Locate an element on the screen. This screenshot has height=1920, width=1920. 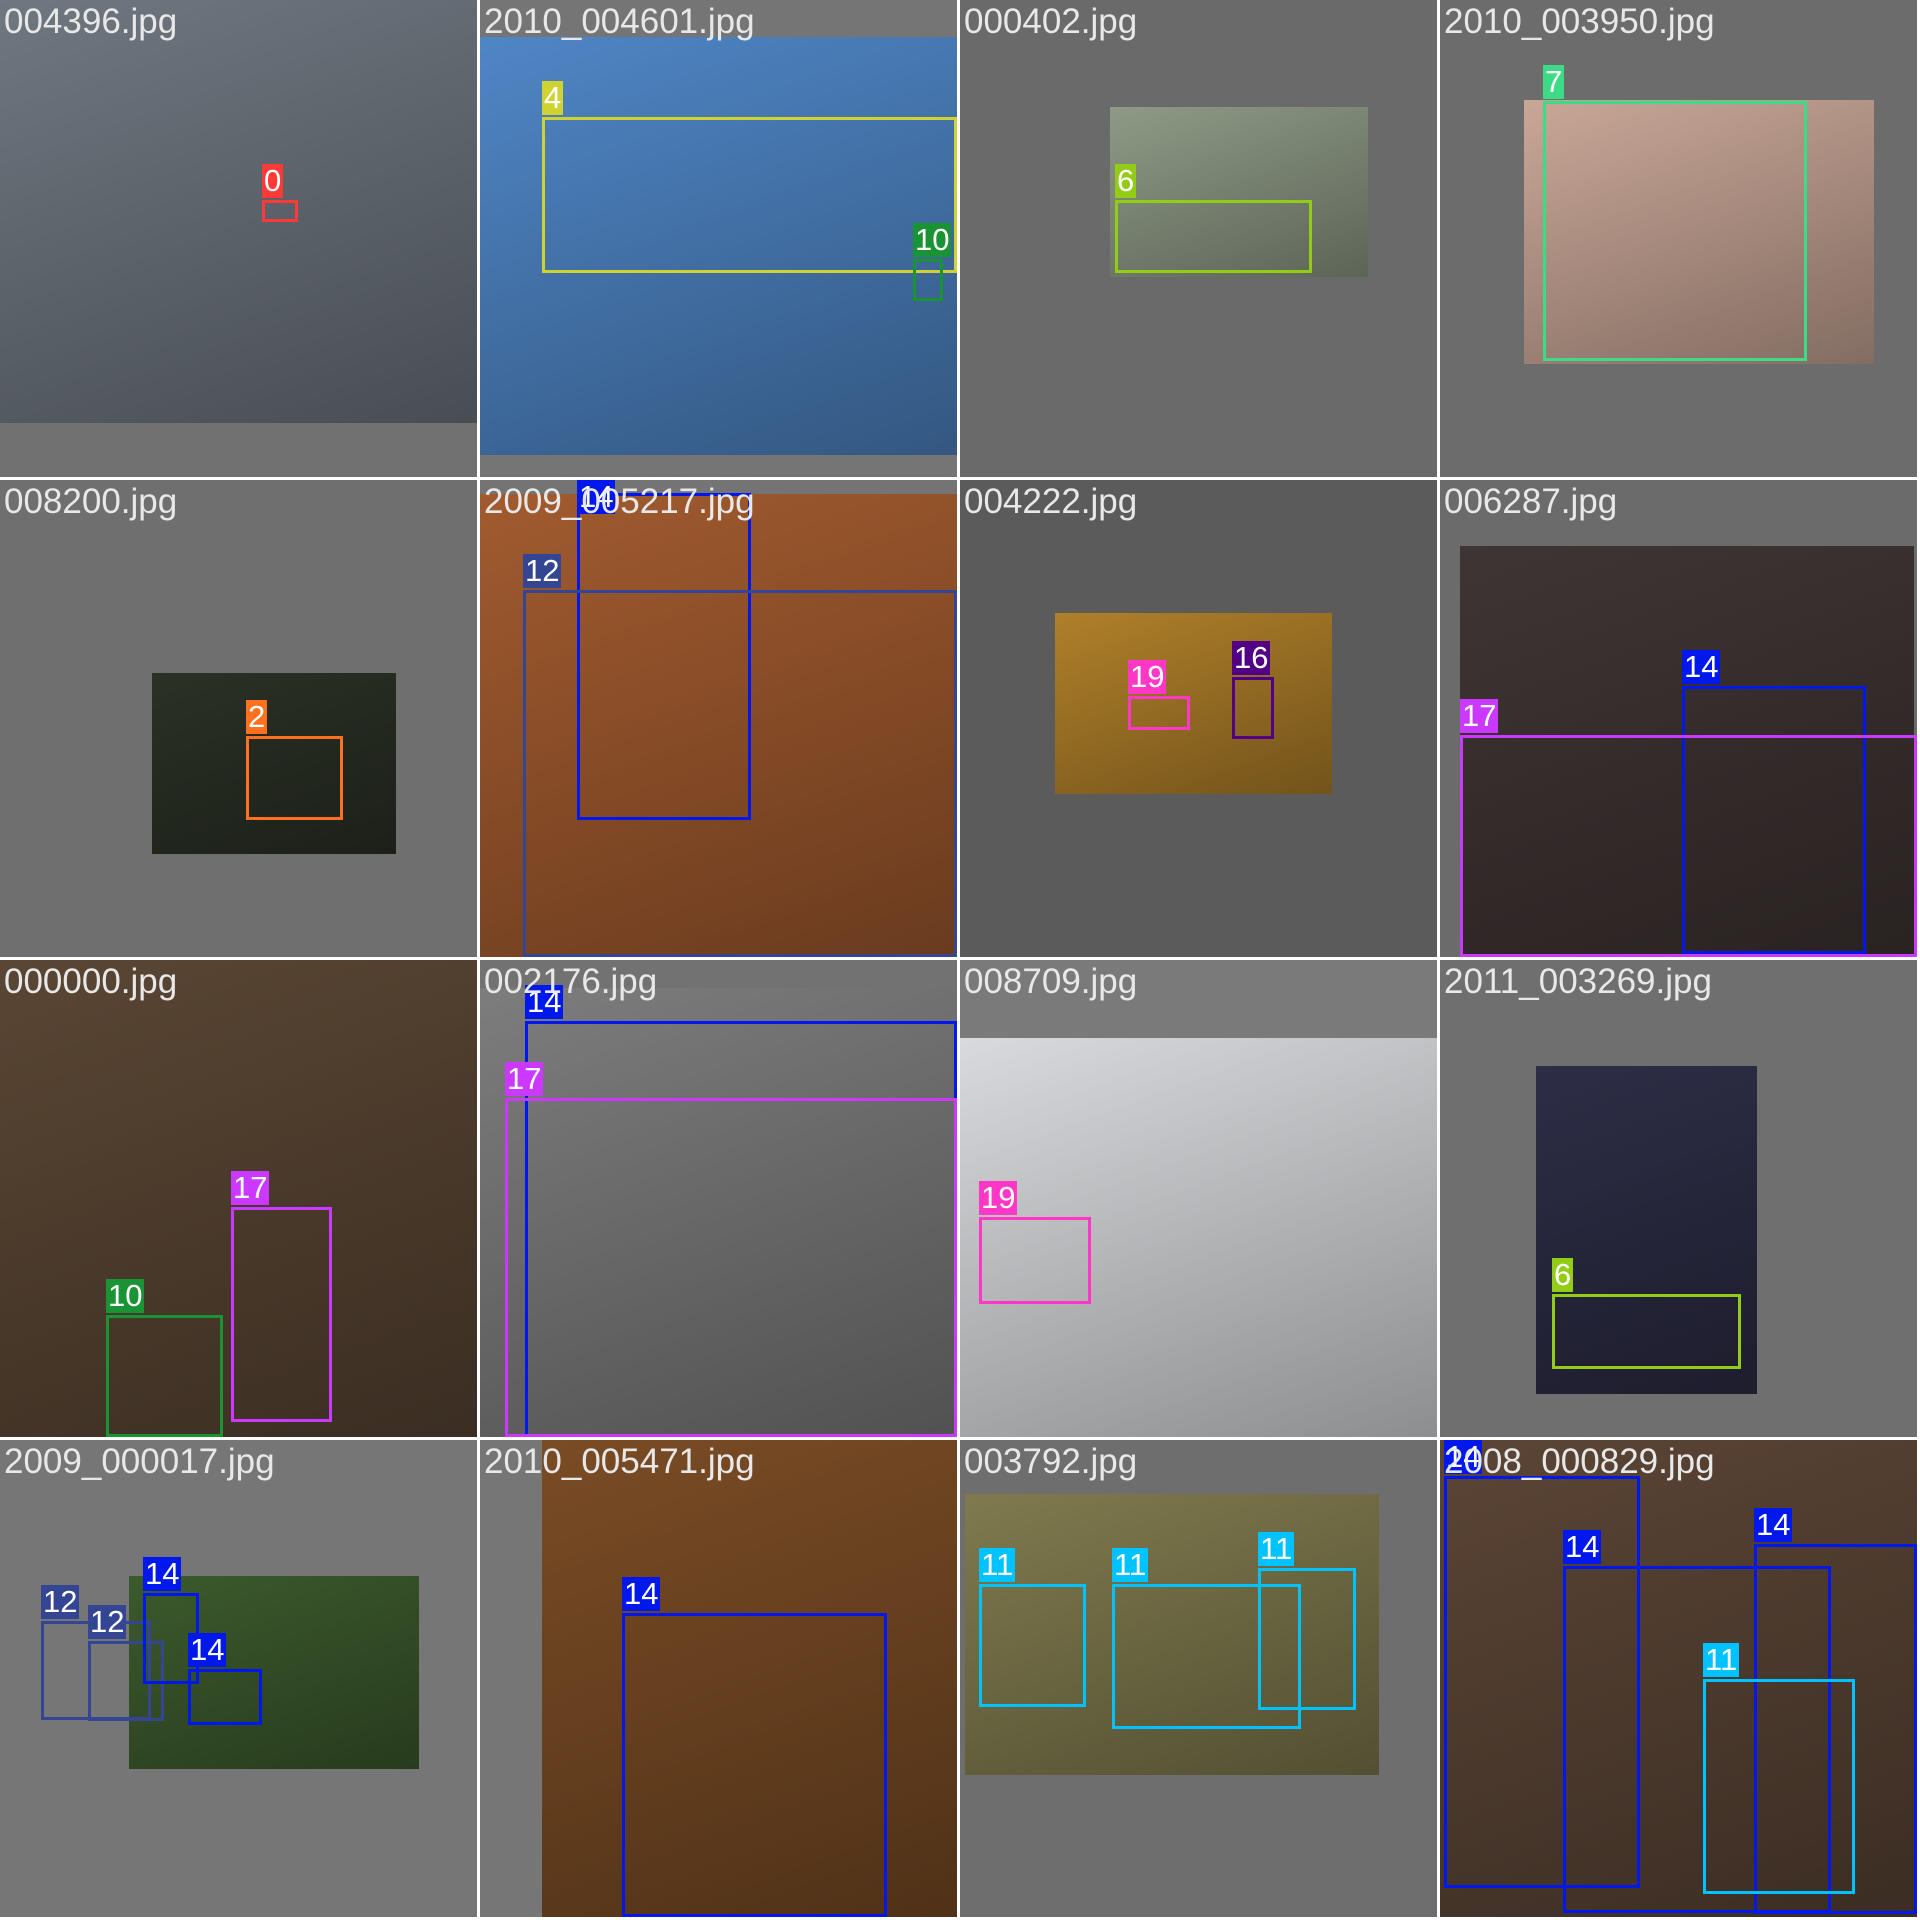
image-tile: 004396.jpg 0 is located at coordinates (238, 238).